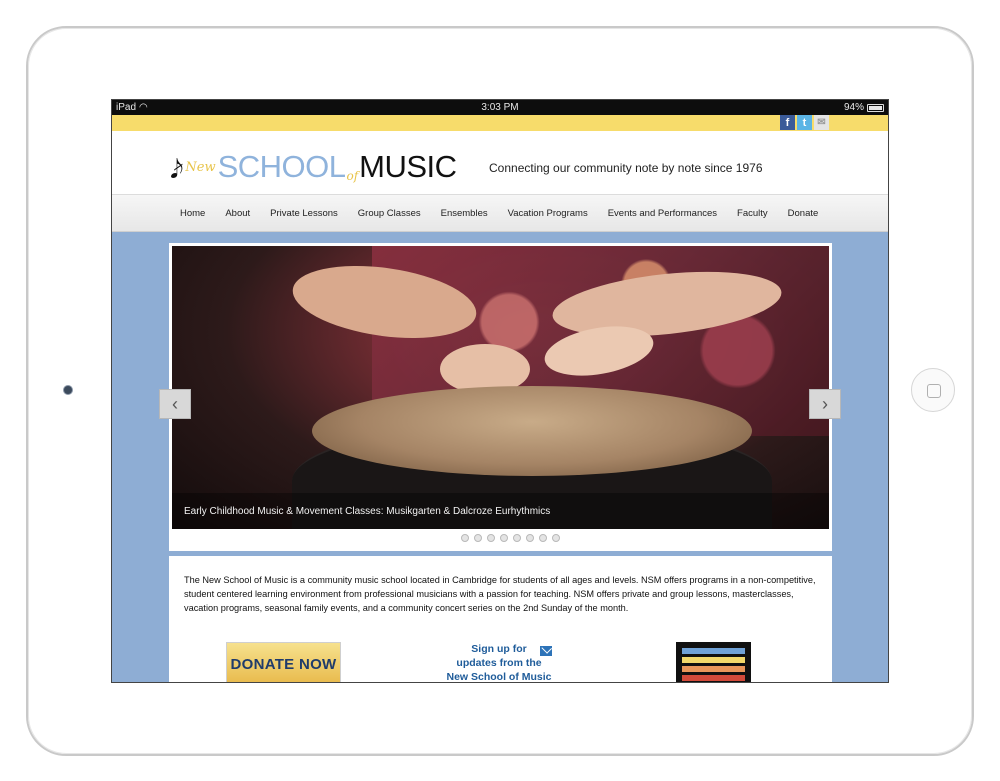  I want to click on music-note-icon: 𝆔, so click(177, 165).